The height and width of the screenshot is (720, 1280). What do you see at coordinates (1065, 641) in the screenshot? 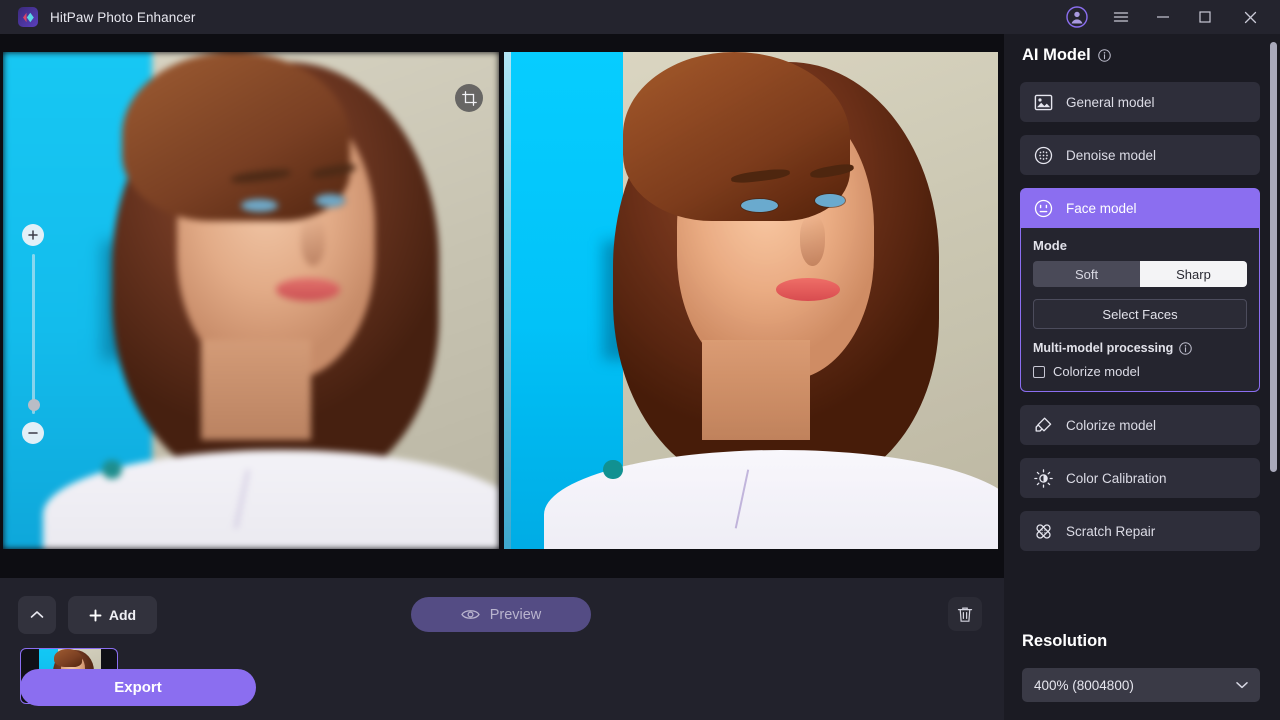
I see `resolution-title: Resolution` at bounding box center [1065, 641].